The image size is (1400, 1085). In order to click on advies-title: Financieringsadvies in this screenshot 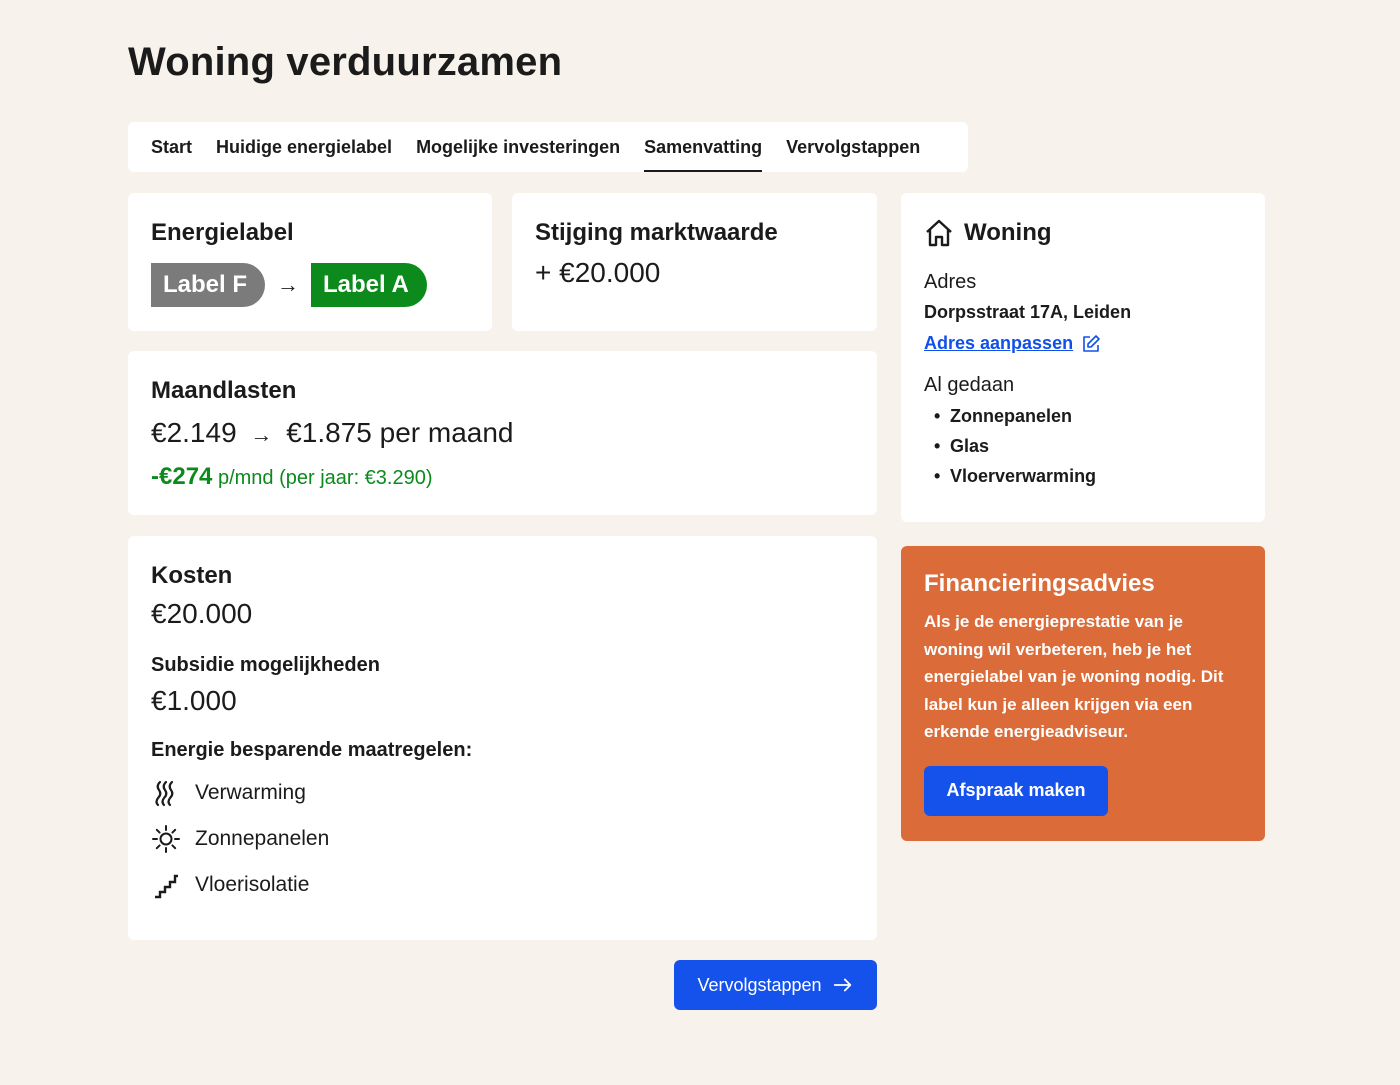, I will do `click(1039, 583)`.